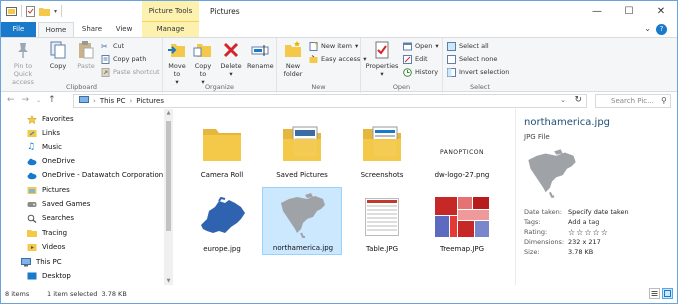  I want to click on nav-pane-scrollbar: ▲ ▼, so click(168, 197).